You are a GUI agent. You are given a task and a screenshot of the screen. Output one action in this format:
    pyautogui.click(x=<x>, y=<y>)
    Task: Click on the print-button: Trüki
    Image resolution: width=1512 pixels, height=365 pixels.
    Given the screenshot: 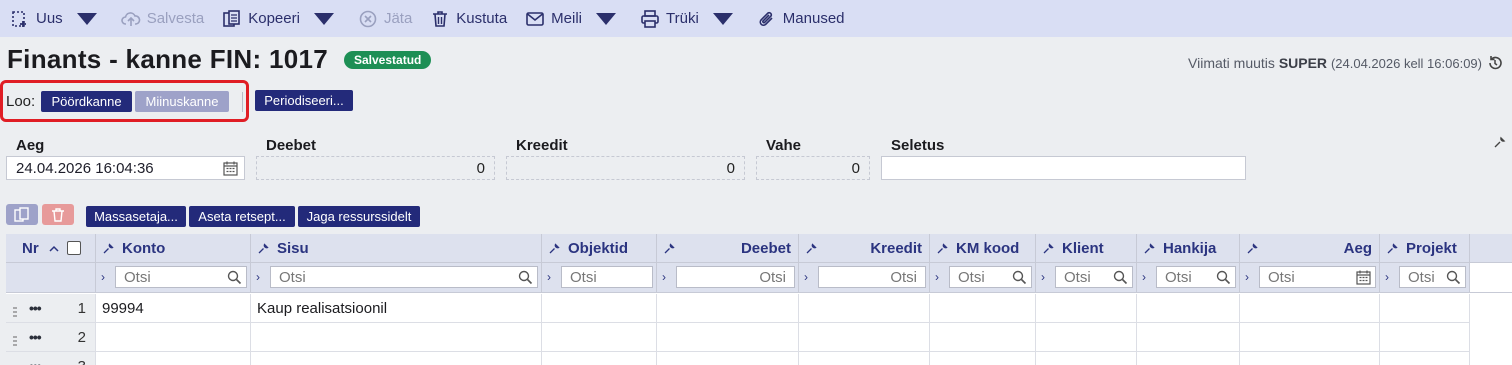 What is the action you would take?
    pyautogui.click(x=689, y=18)
    